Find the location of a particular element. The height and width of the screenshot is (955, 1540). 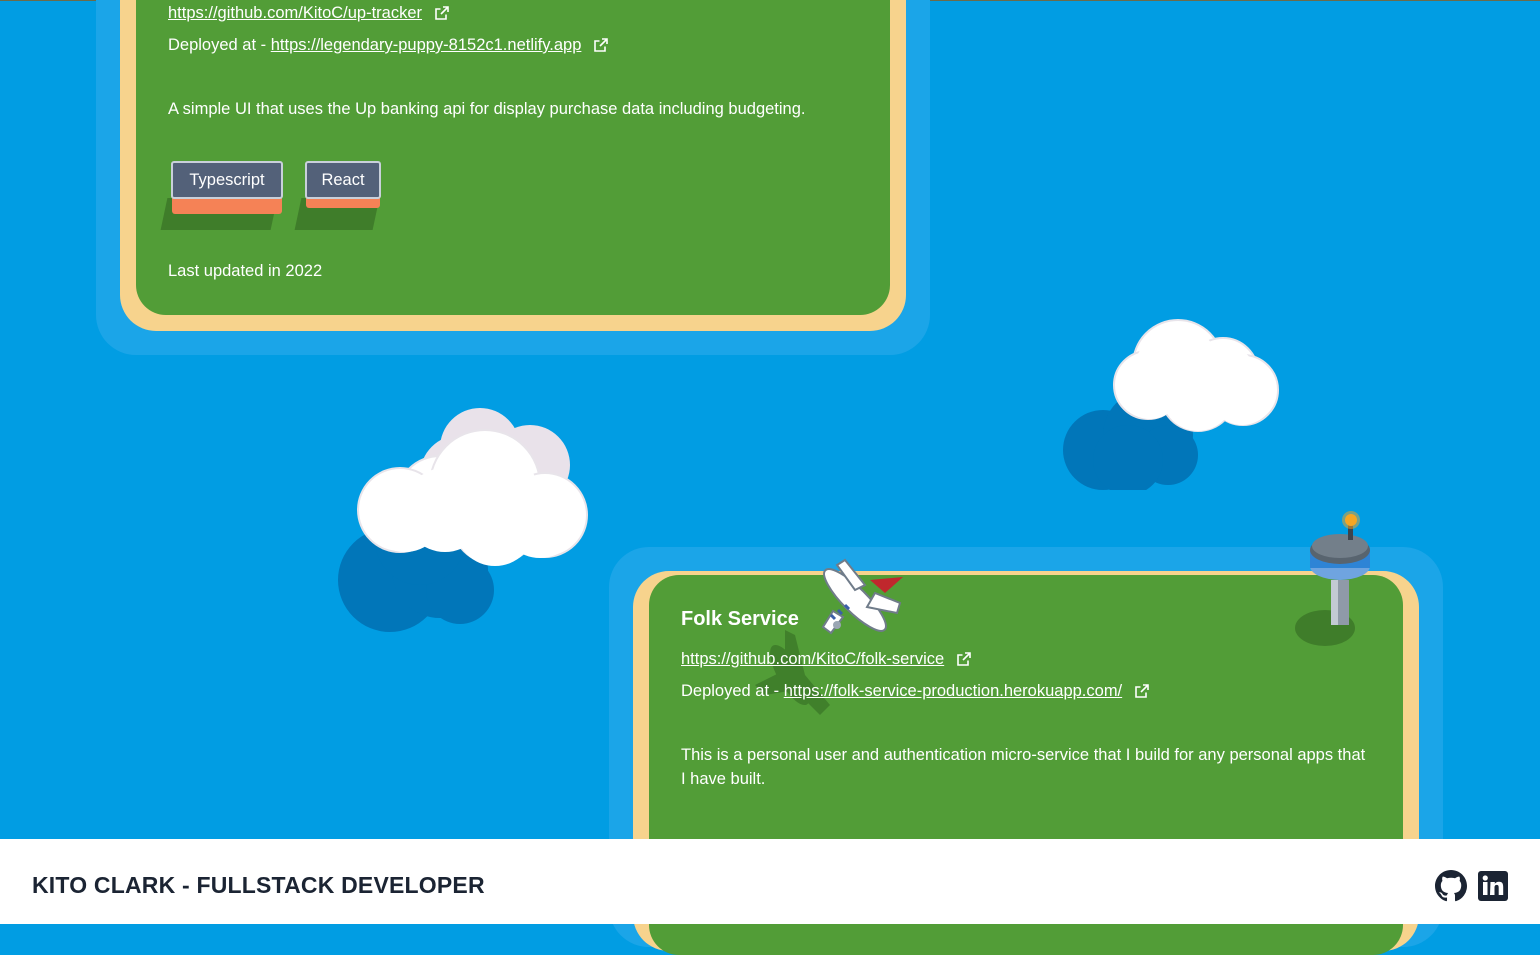

github-icon is located at coordinates (1451, 886).